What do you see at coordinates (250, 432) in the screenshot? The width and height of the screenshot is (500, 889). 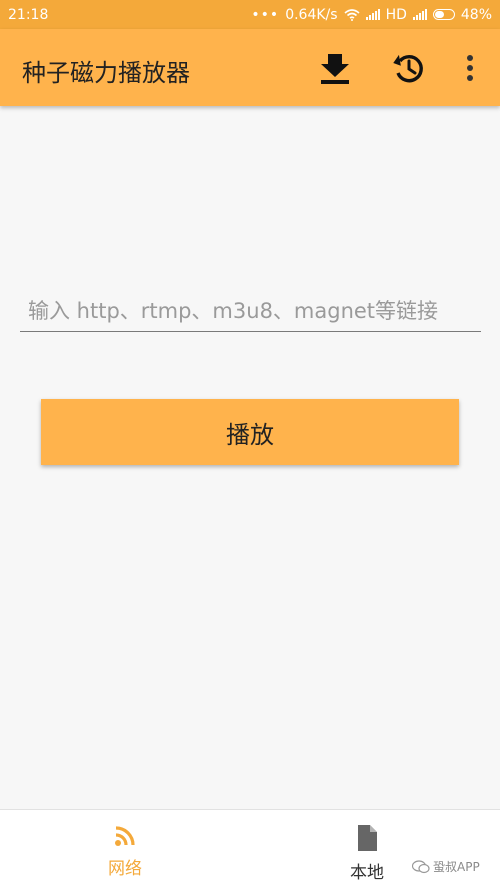 I see `play-button: 播放` at bounding box center [250, 432].